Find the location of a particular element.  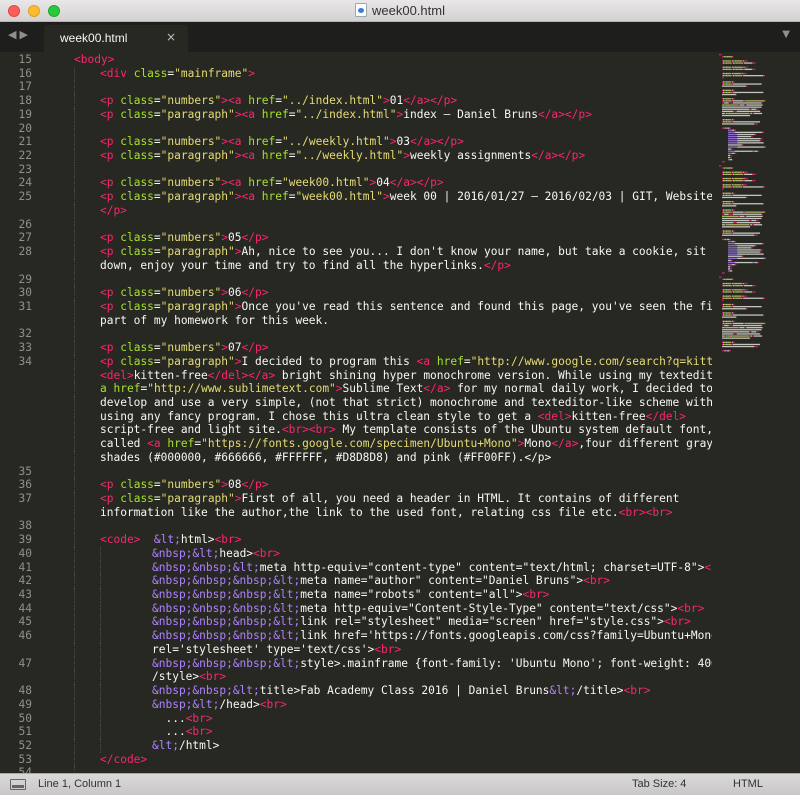

code-line: 49 &nbsp;&lt;/head><br> is located at coordinates (356, 704).